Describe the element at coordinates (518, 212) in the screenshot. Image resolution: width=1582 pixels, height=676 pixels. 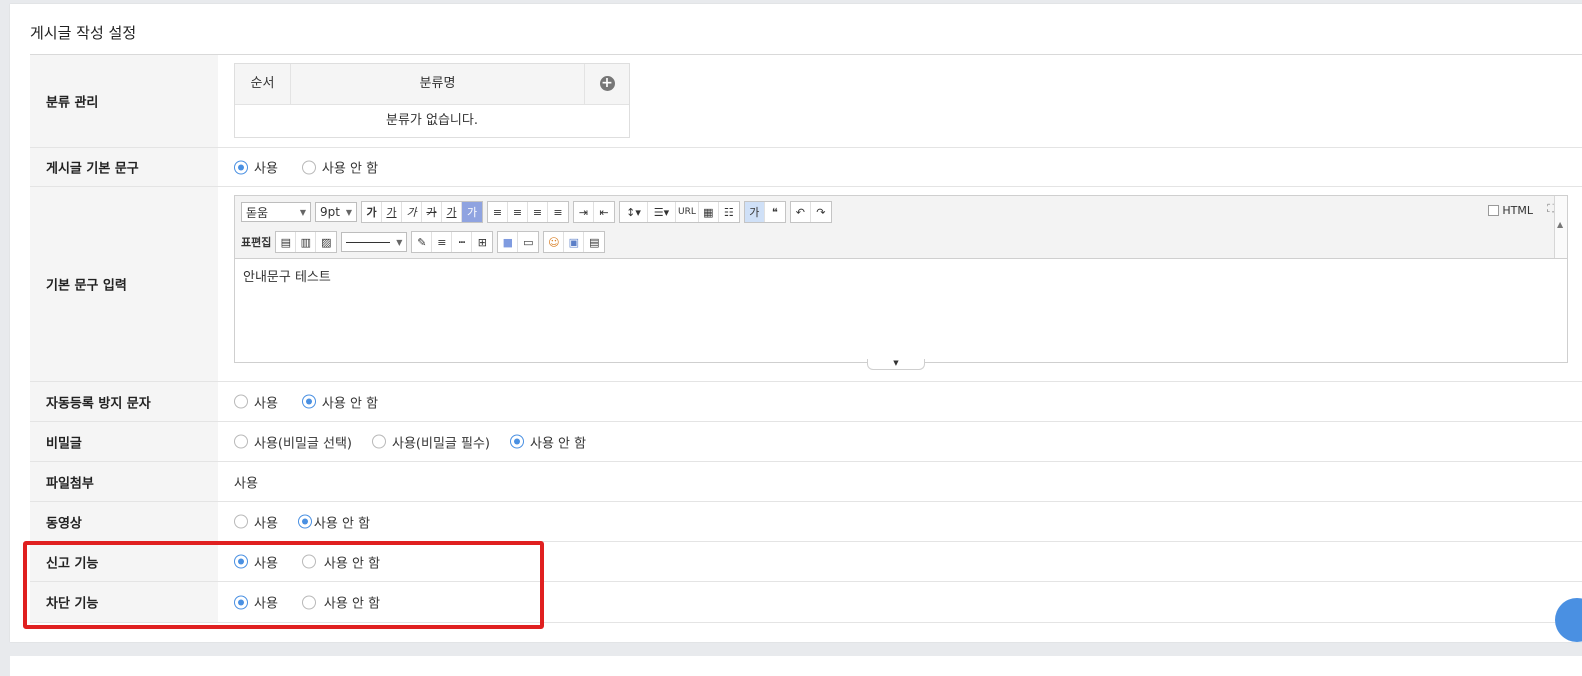
I see `align-center-icon: ≡` at that location.